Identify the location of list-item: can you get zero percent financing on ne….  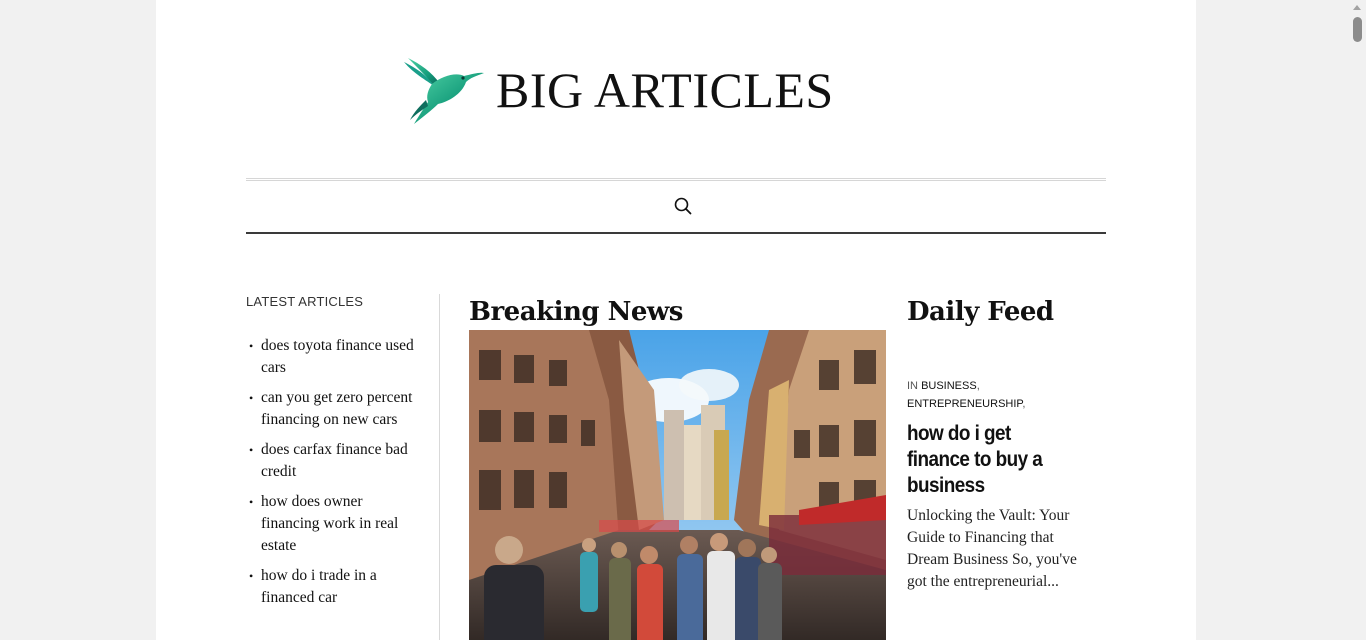
(331, 409).